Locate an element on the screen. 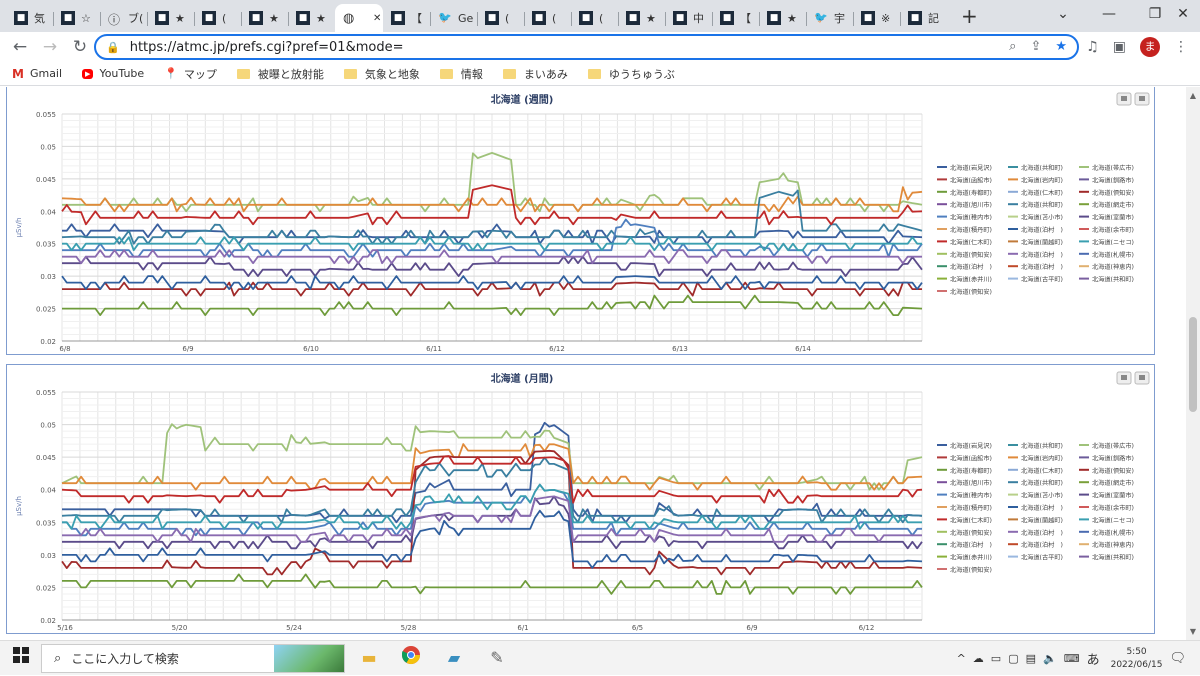 This screenshot has height=676, width=1200. tray-network-icon: ▤ is located at coordinates (1031, 658).